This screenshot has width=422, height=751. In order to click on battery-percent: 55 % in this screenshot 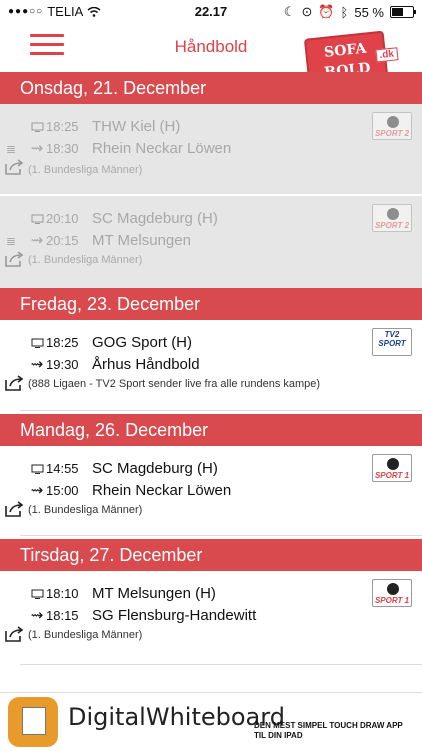, I will do `click(369, 12)`.